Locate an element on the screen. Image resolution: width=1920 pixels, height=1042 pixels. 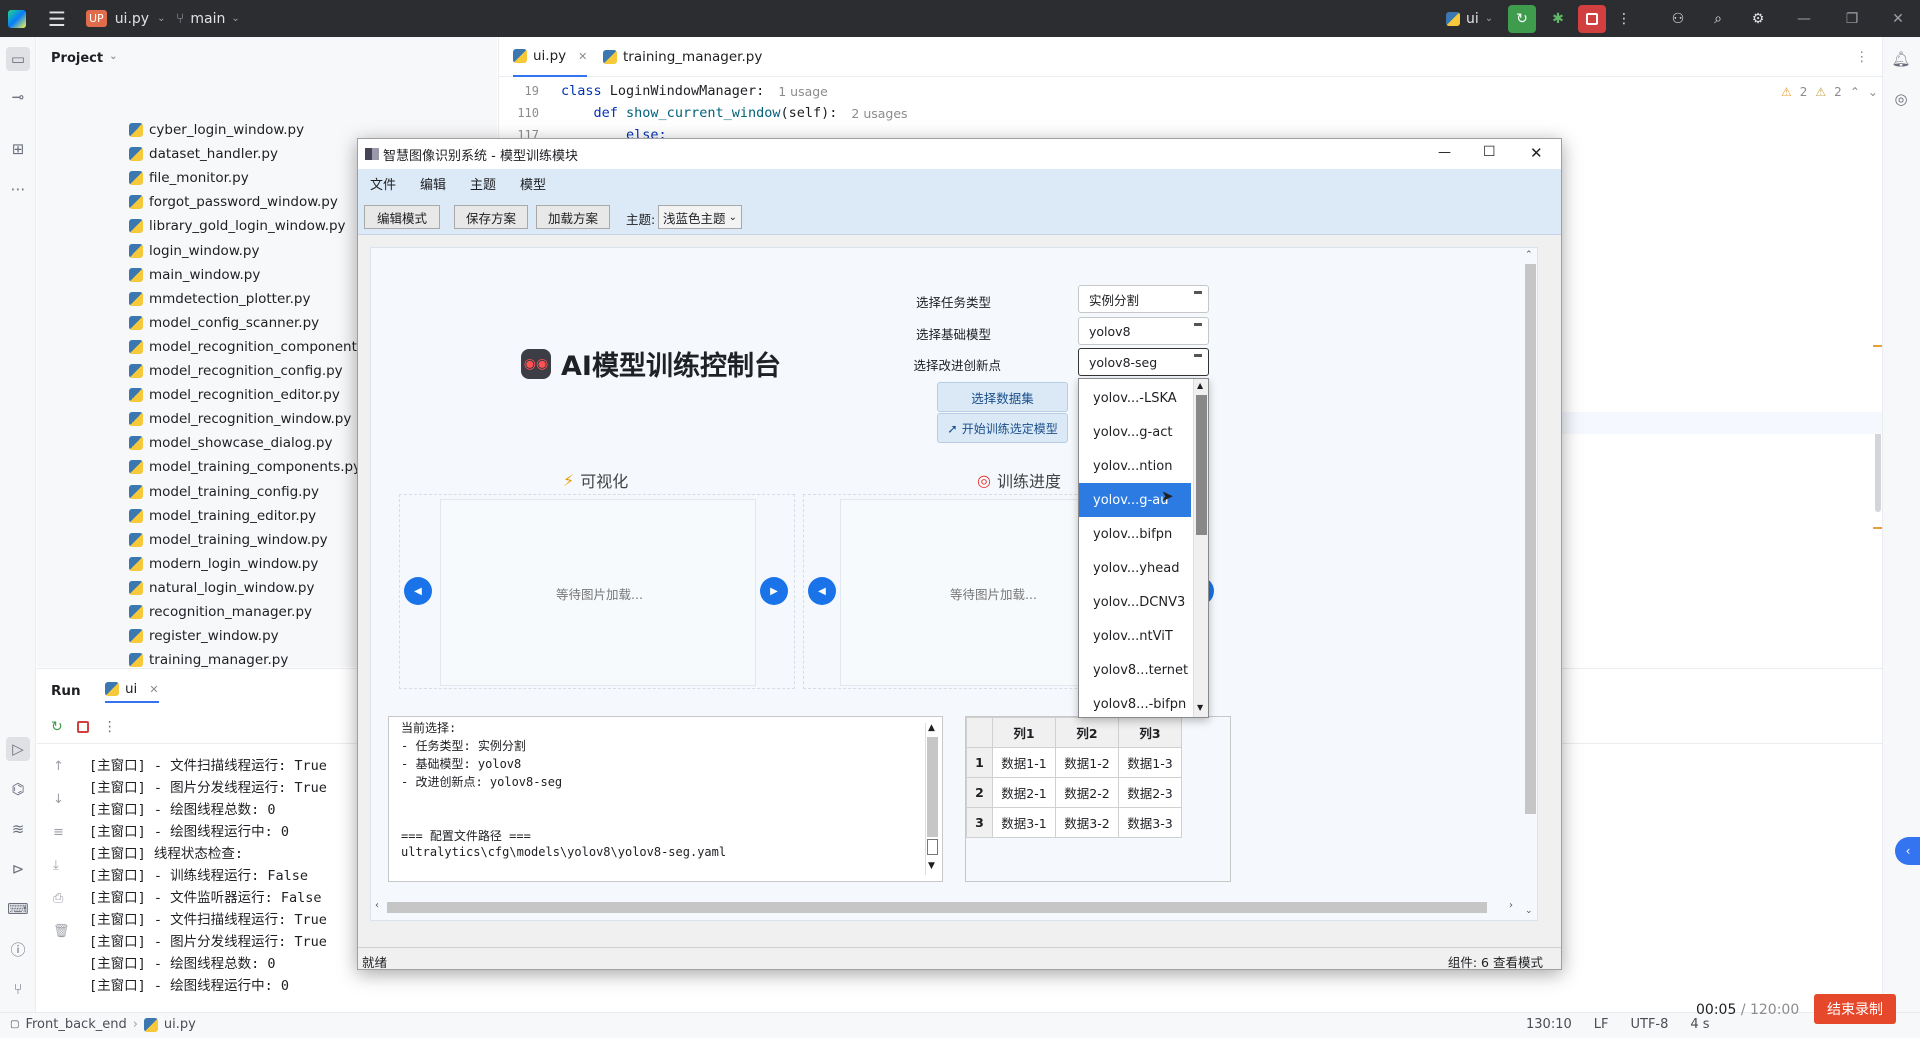
arrow-down-icon: ↓ is located at coordinates (61, 799).